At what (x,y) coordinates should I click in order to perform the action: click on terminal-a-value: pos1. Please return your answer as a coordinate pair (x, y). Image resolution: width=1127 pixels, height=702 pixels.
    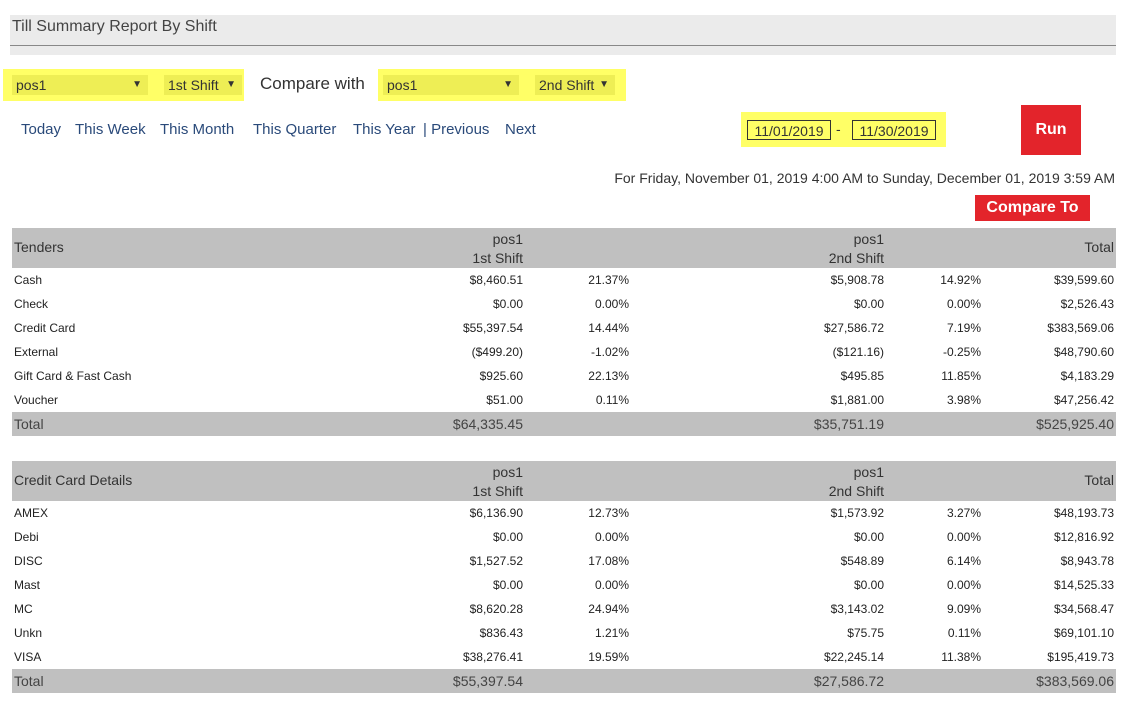
    Looking at the image, I should click on (31, 85).